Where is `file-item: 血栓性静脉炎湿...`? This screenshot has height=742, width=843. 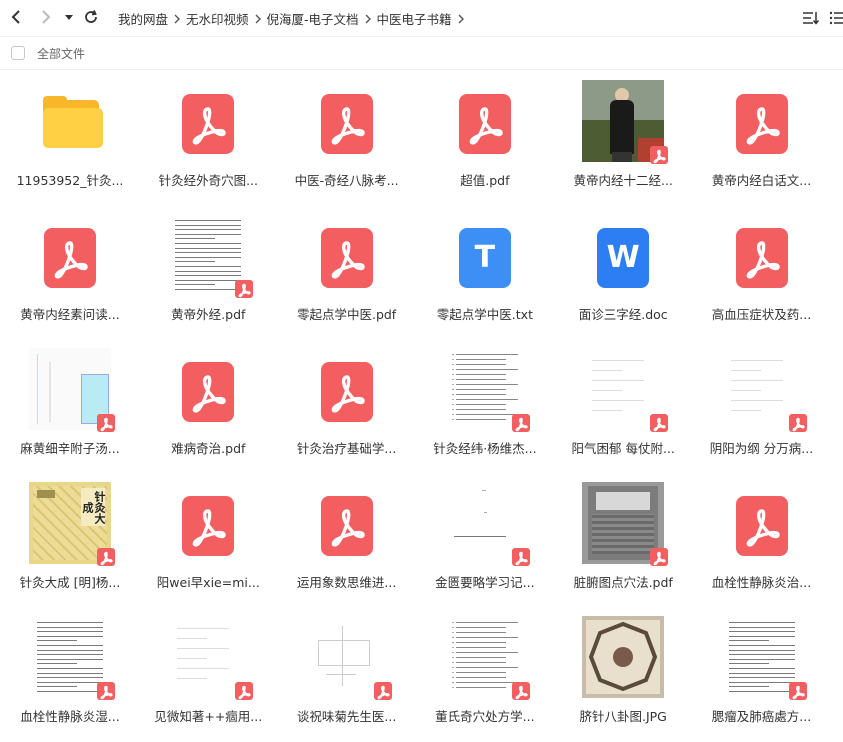 file-item: 血栓性静脉炎湿... is located at coordinates (70, 675).